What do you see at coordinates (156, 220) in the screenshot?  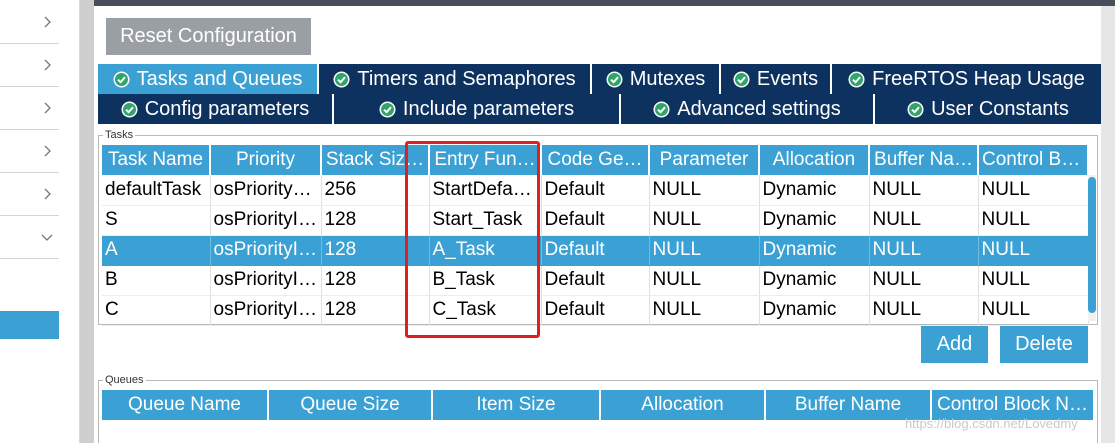 I see `table-cell: S` at bounding box center [156, 220].